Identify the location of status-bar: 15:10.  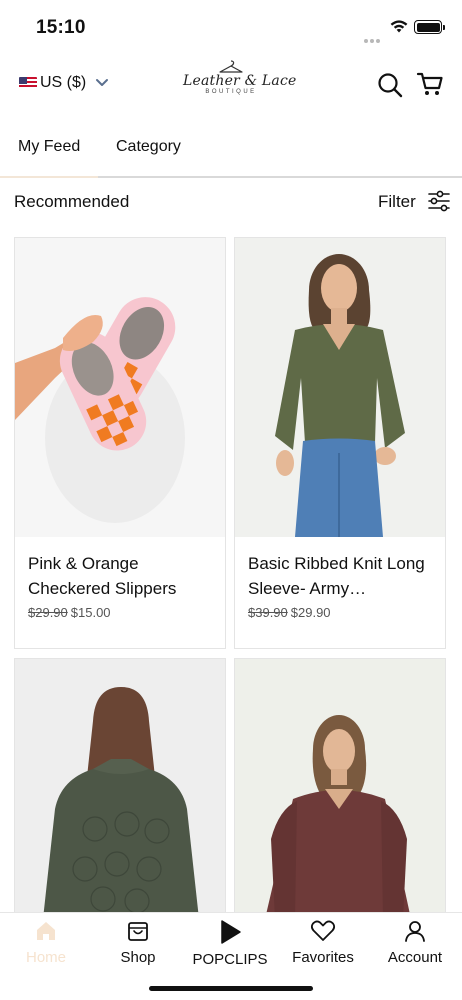
(231, 27).